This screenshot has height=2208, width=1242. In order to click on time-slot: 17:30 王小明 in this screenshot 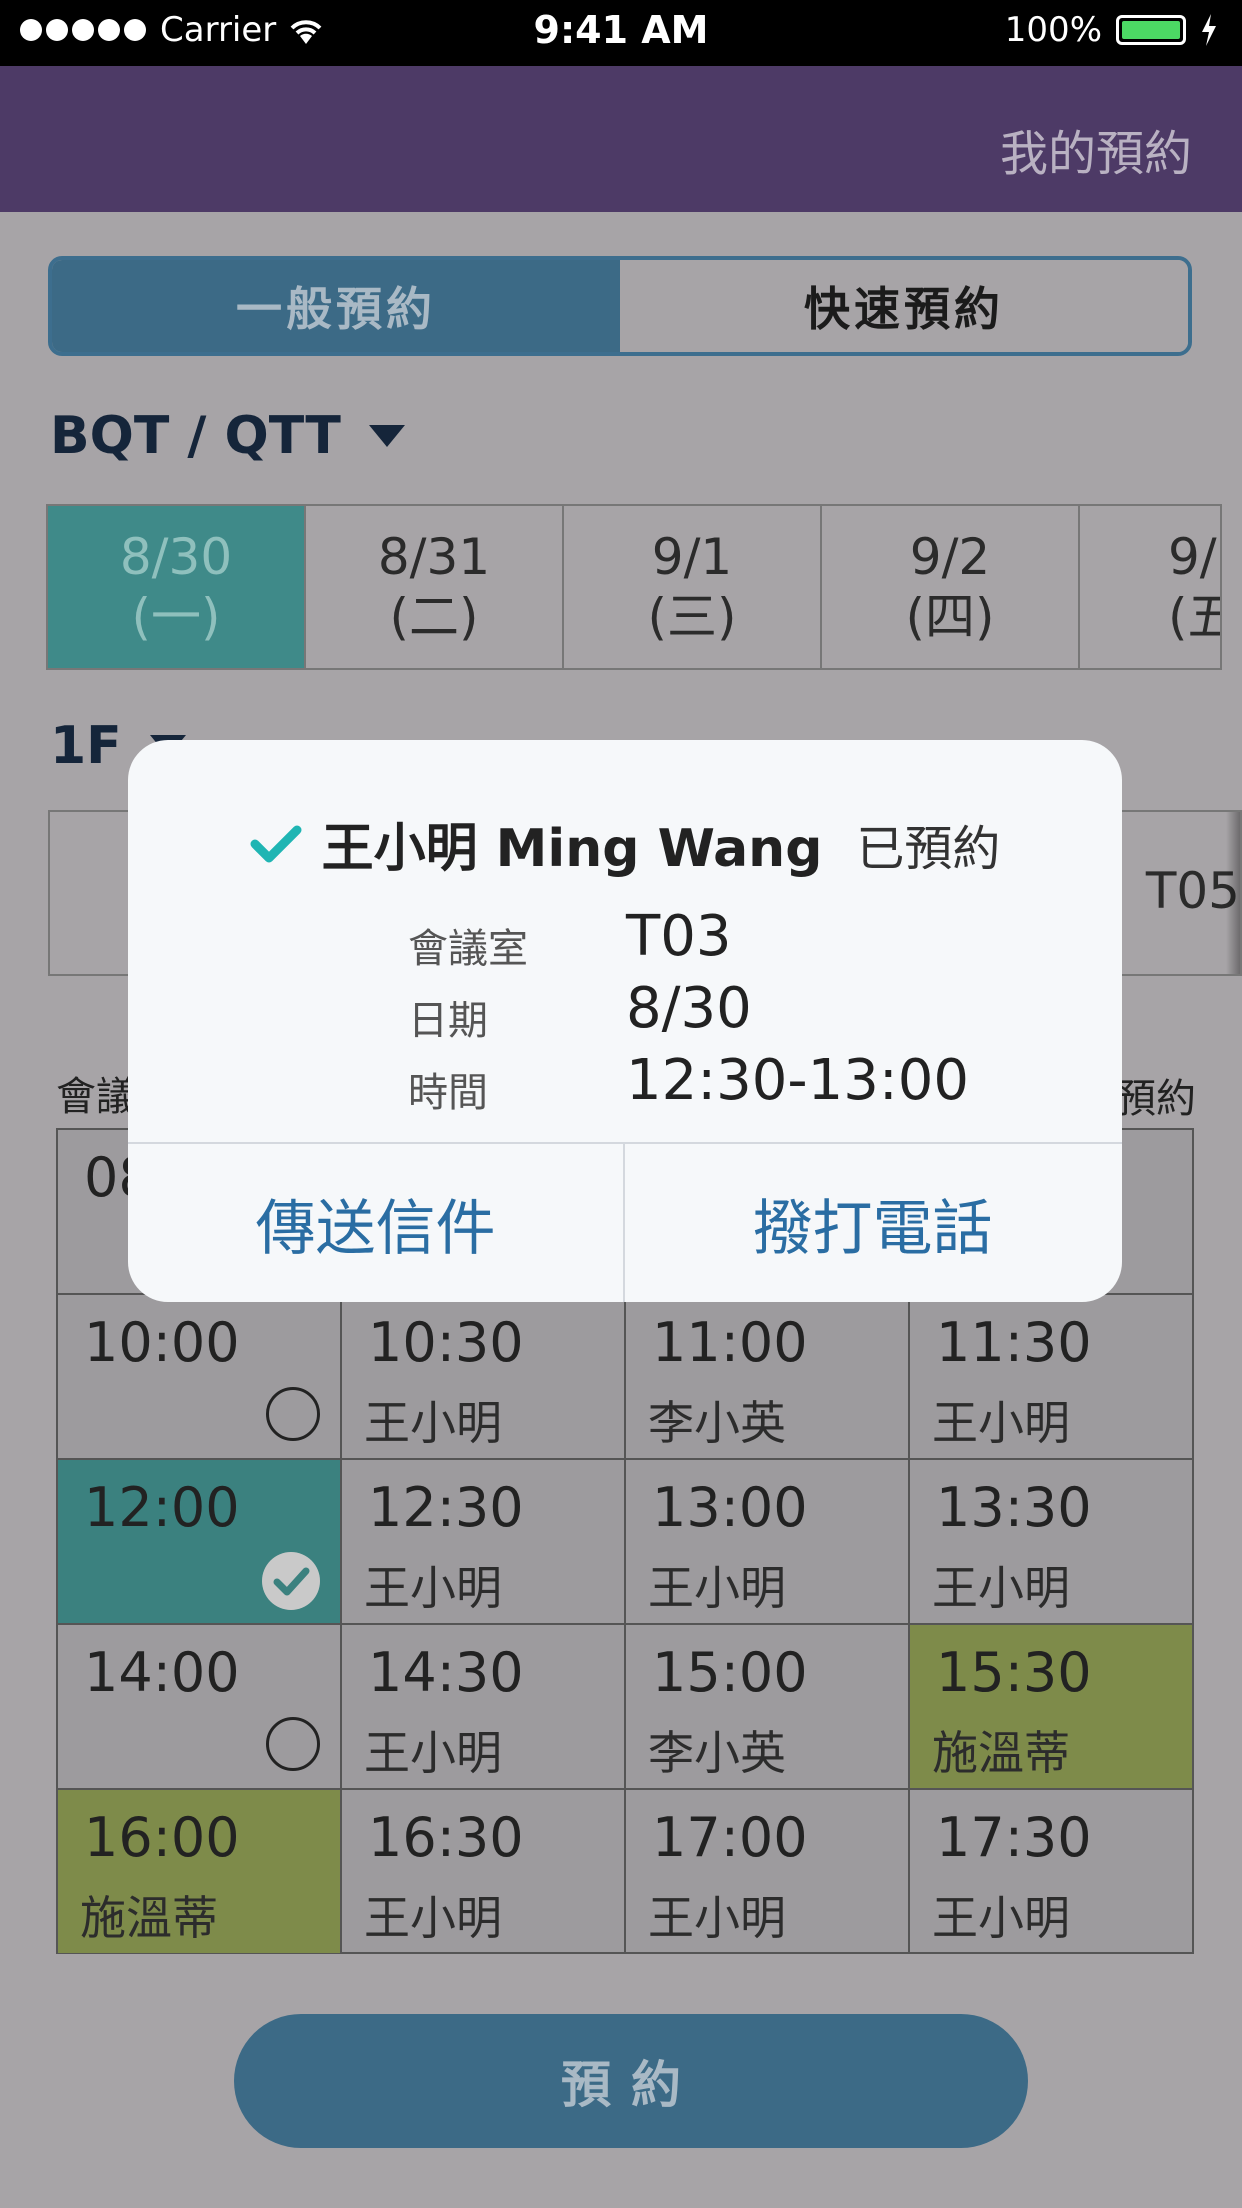, I will do `click(1050, 1871)`.